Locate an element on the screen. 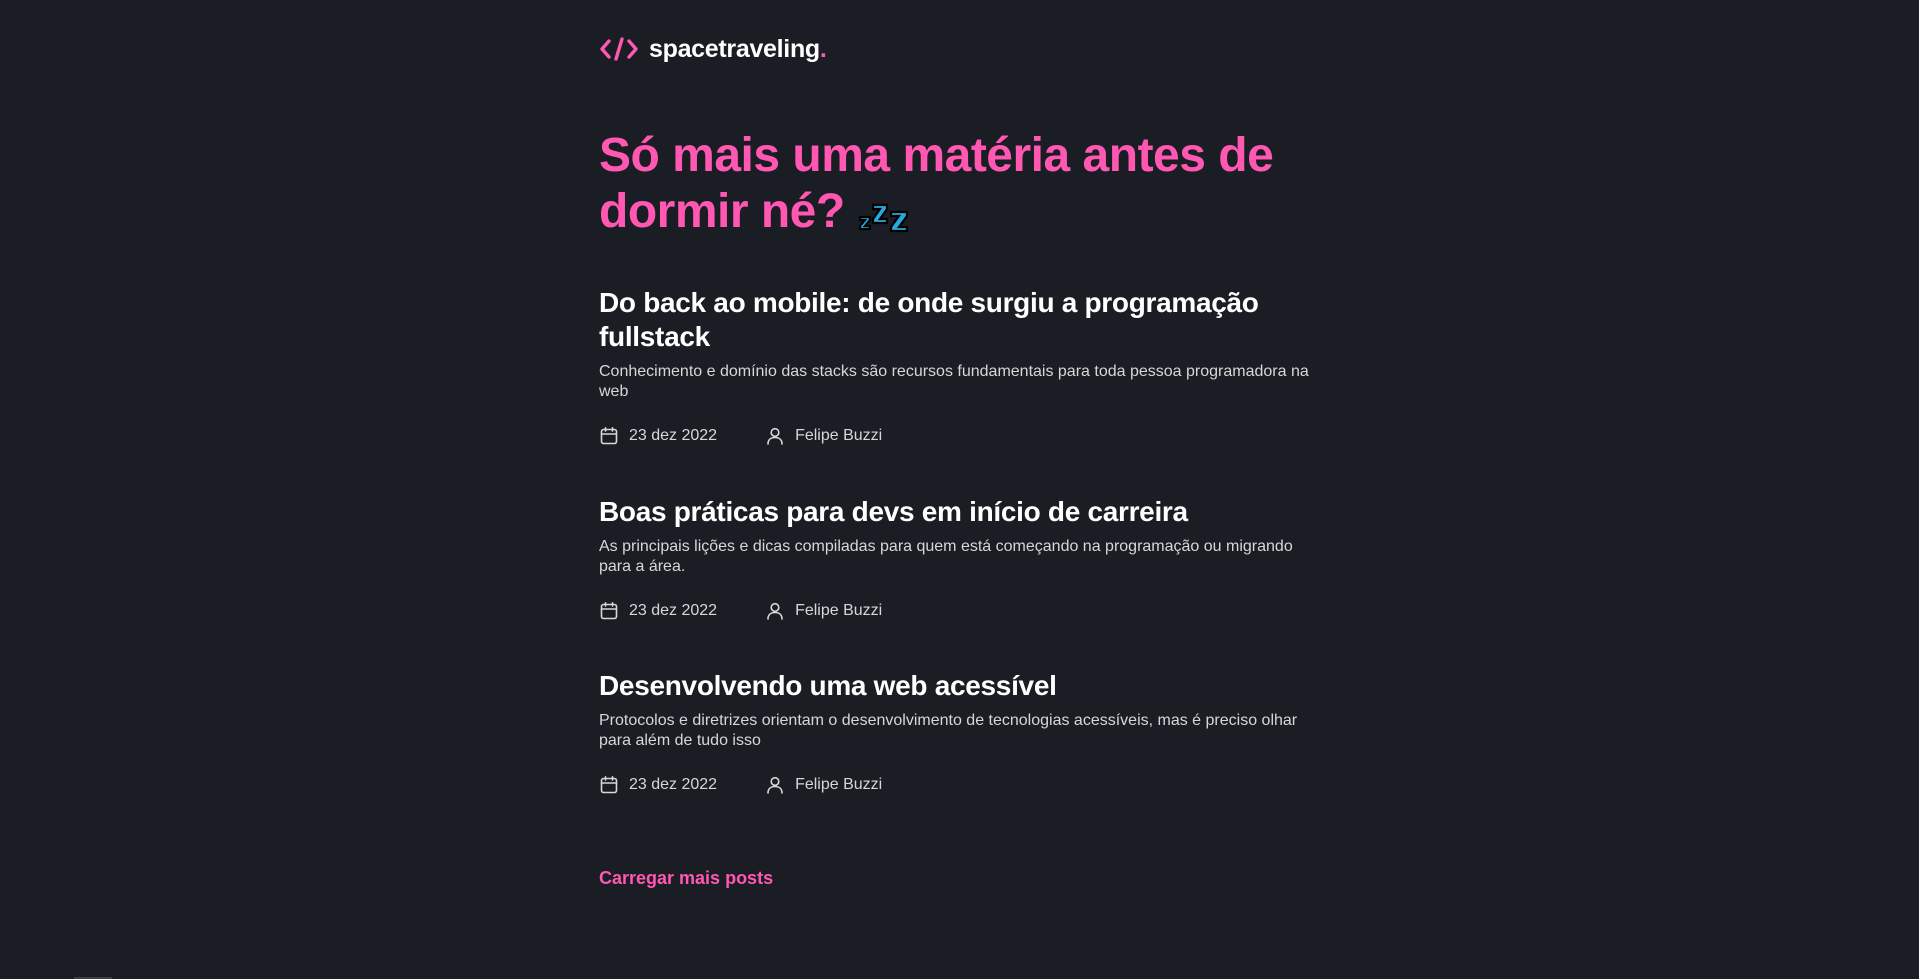 This screenshot has height=979, width=1919. code-brackets-icon is located at coordinates (619, 49).